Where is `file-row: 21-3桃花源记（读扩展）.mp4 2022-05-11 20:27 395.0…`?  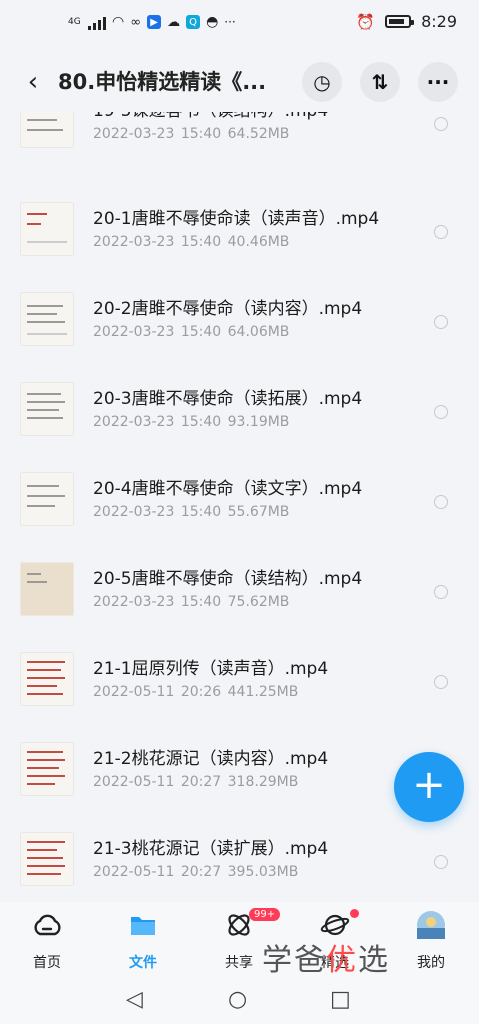
file-row: 21-3桃花源记（读扩展）.mp4 2022-05-11 20:27 395.0… is located at coordinates (239, 861).